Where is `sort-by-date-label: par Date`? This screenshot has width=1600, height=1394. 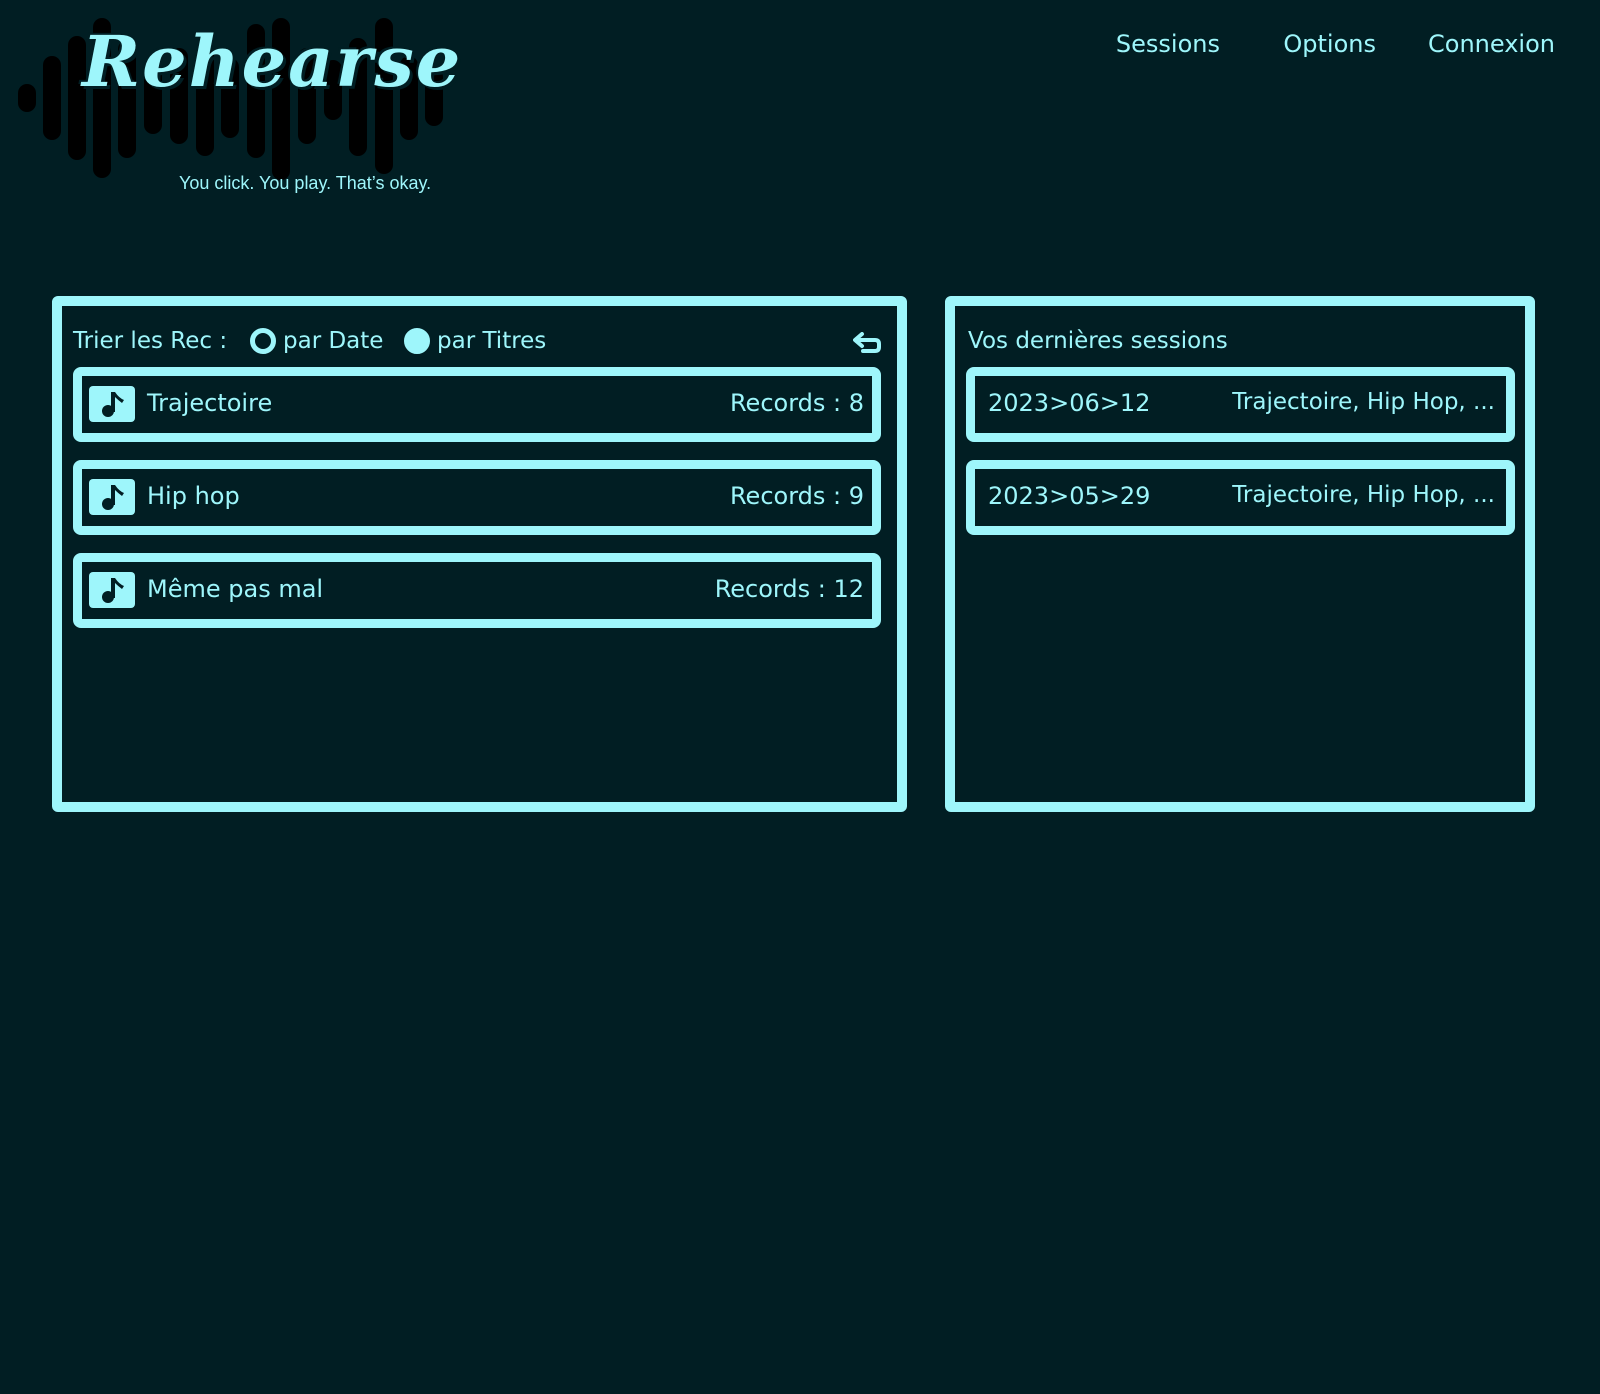 sort-by-date-label: par Date is located at coordinates (333, 341).